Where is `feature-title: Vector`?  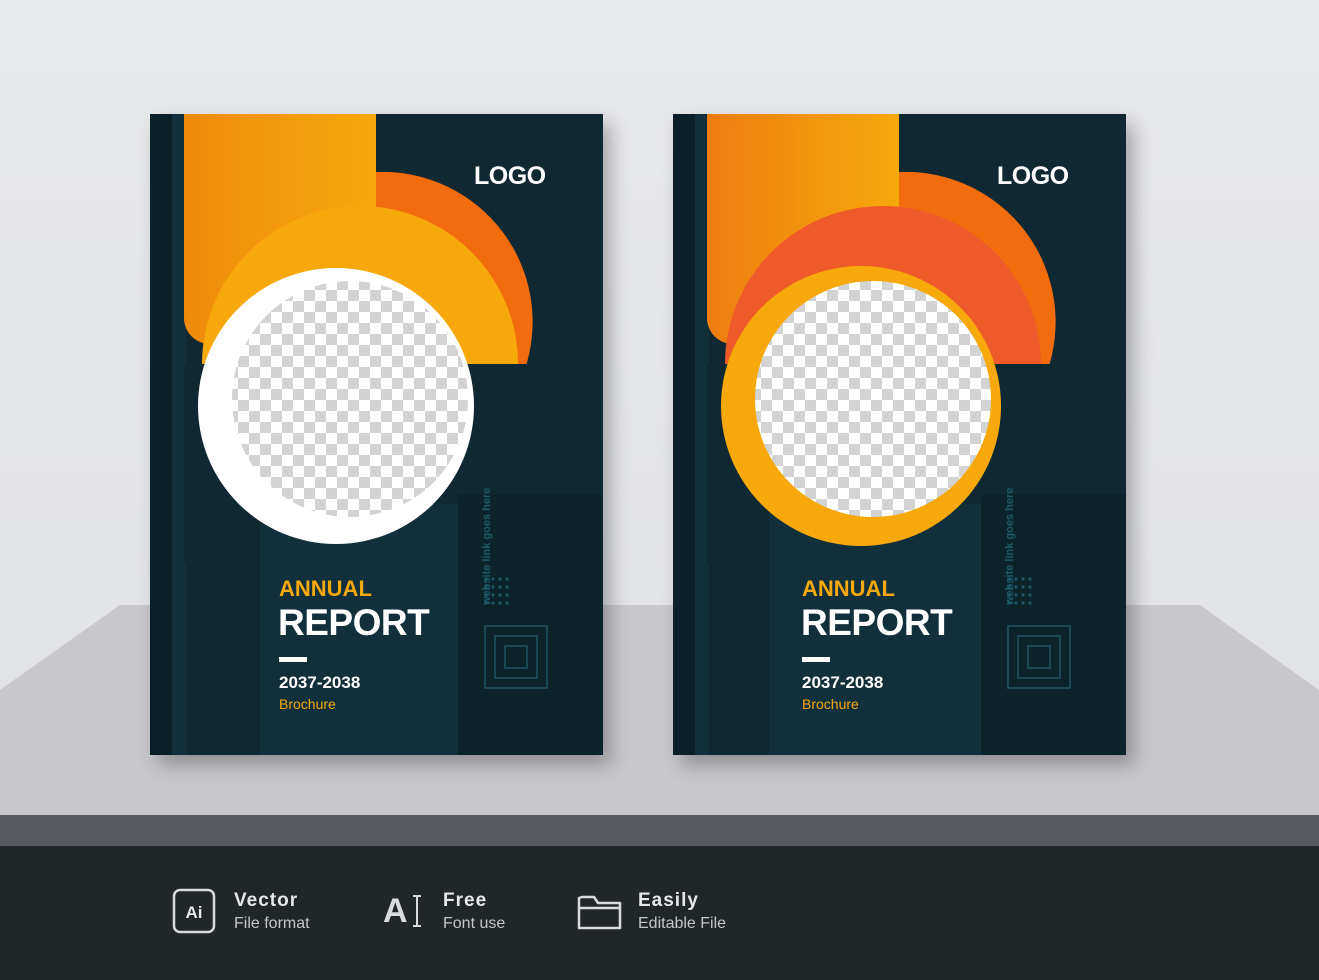 feature-title: Vector is located at coordinates (266, 900).